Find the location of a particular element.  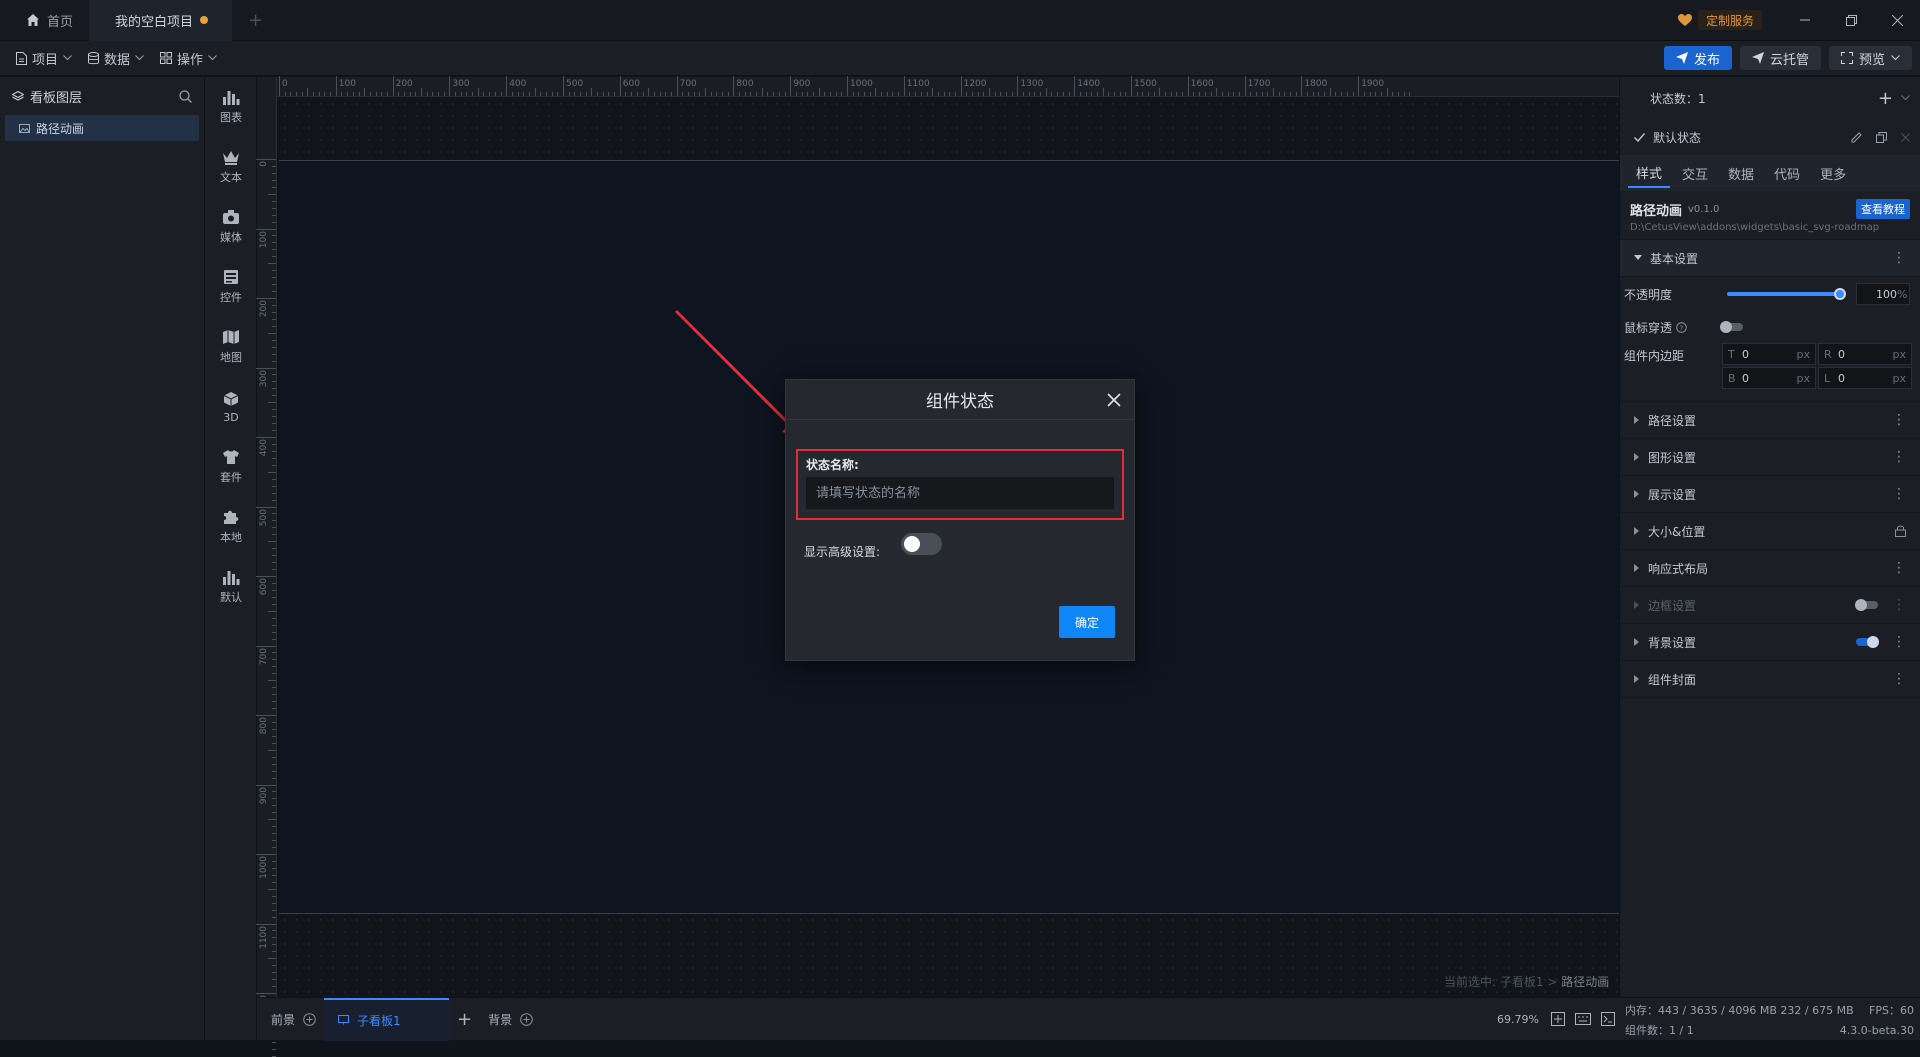

copy-icon is located at coordinates (1881, 137).